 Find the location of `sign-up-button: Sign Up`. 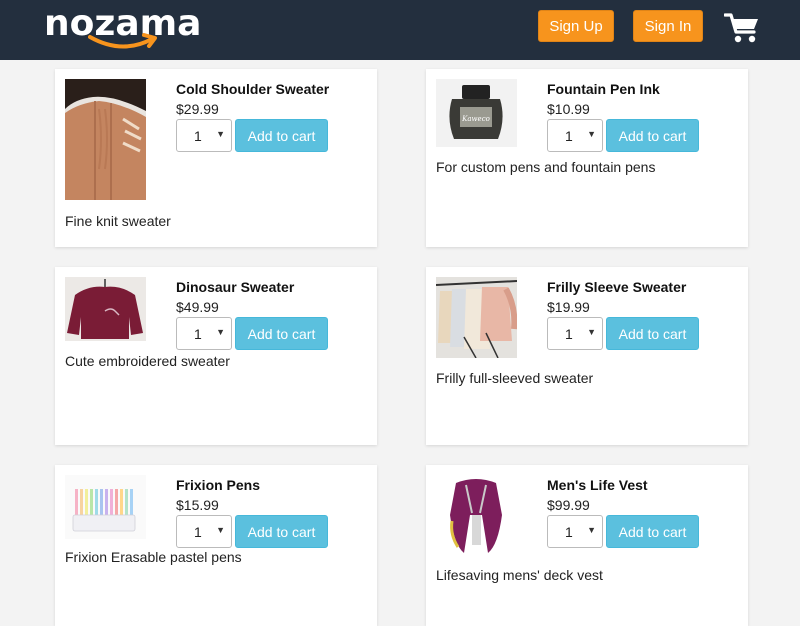

sign-up-button: Sign Up is located at coordinates (576, 26).